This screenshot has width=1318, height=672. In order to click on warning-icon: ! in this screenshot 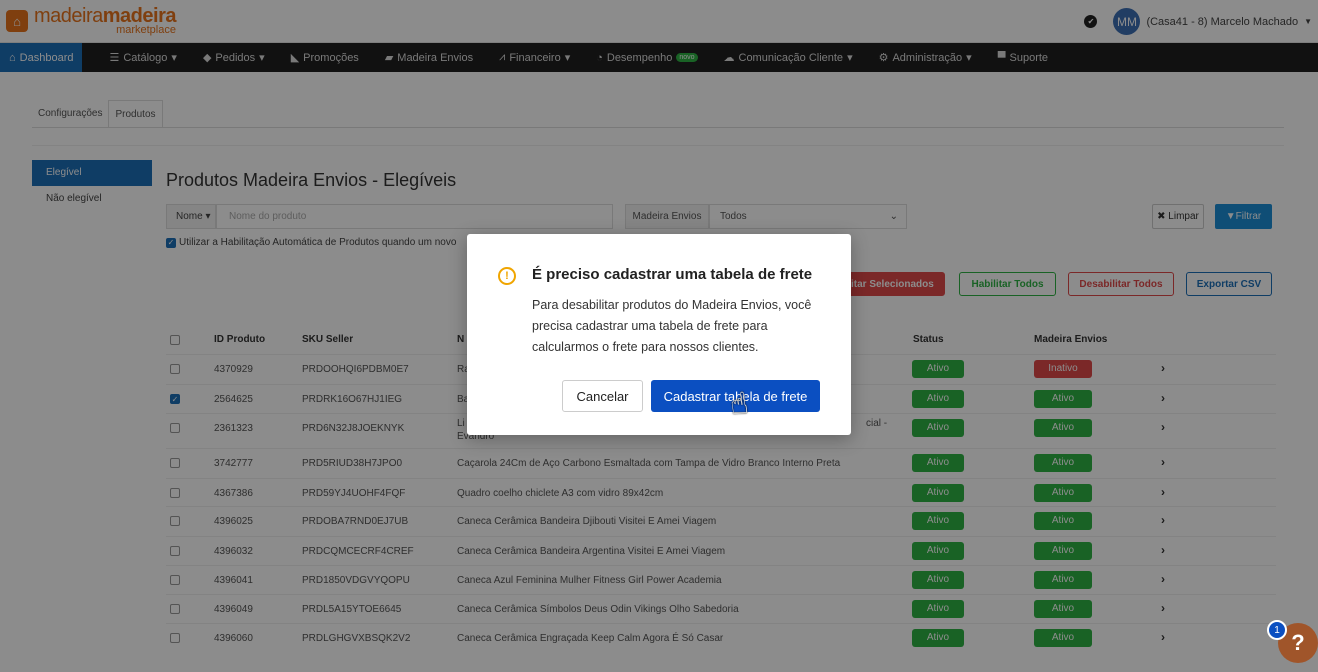, I will do `click(507, 276)`.